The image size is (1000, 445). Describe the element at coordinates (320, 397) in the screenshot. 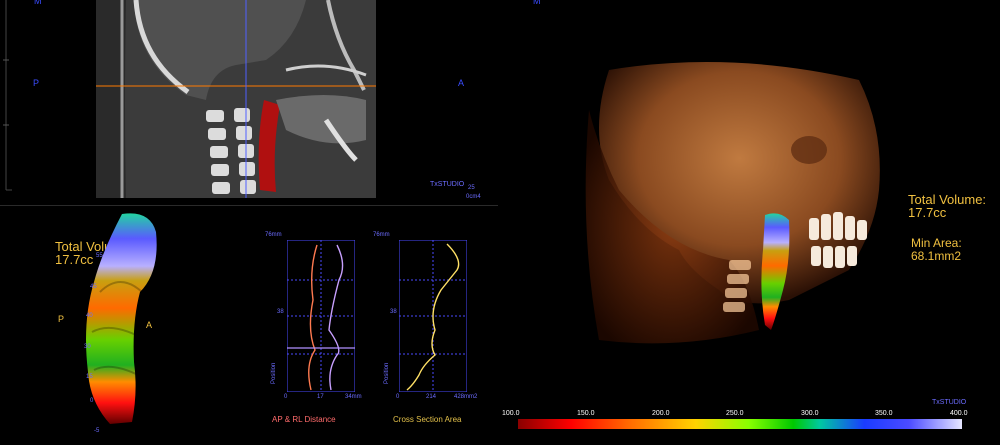

I see `graph1-xtick: 17` at that location.